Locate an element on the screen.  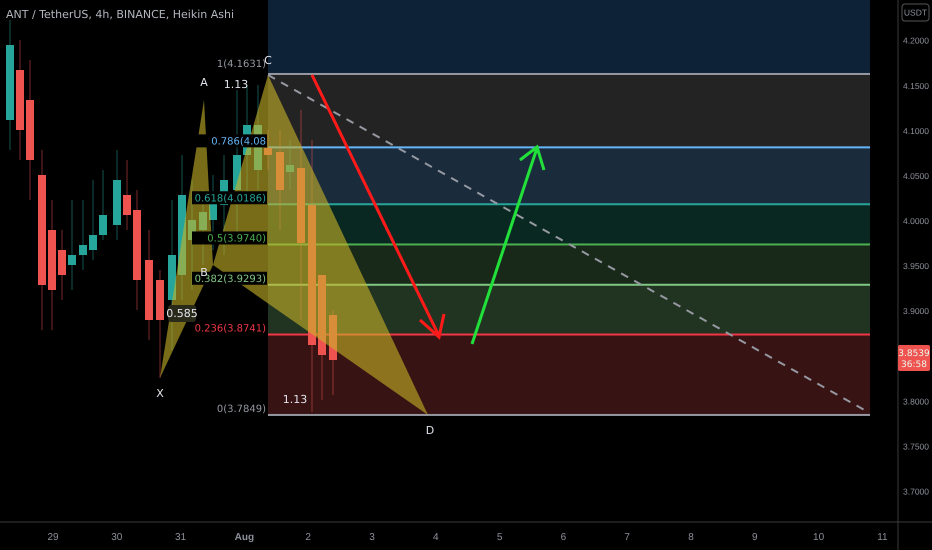
fib-level-label: 0.618(4.0186) is located at coordinates (229, 197).